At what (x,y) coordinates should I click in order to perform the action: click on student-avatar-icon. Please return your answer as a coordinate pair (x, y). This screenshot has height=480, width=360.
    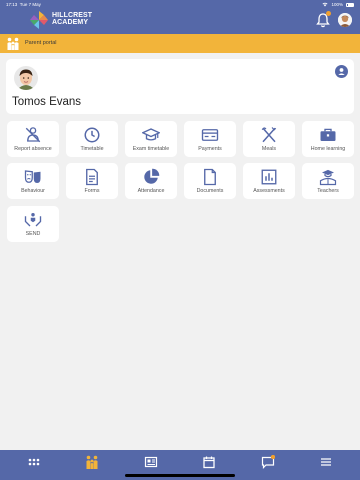
    Looking at the image, I should click on (26, 78).